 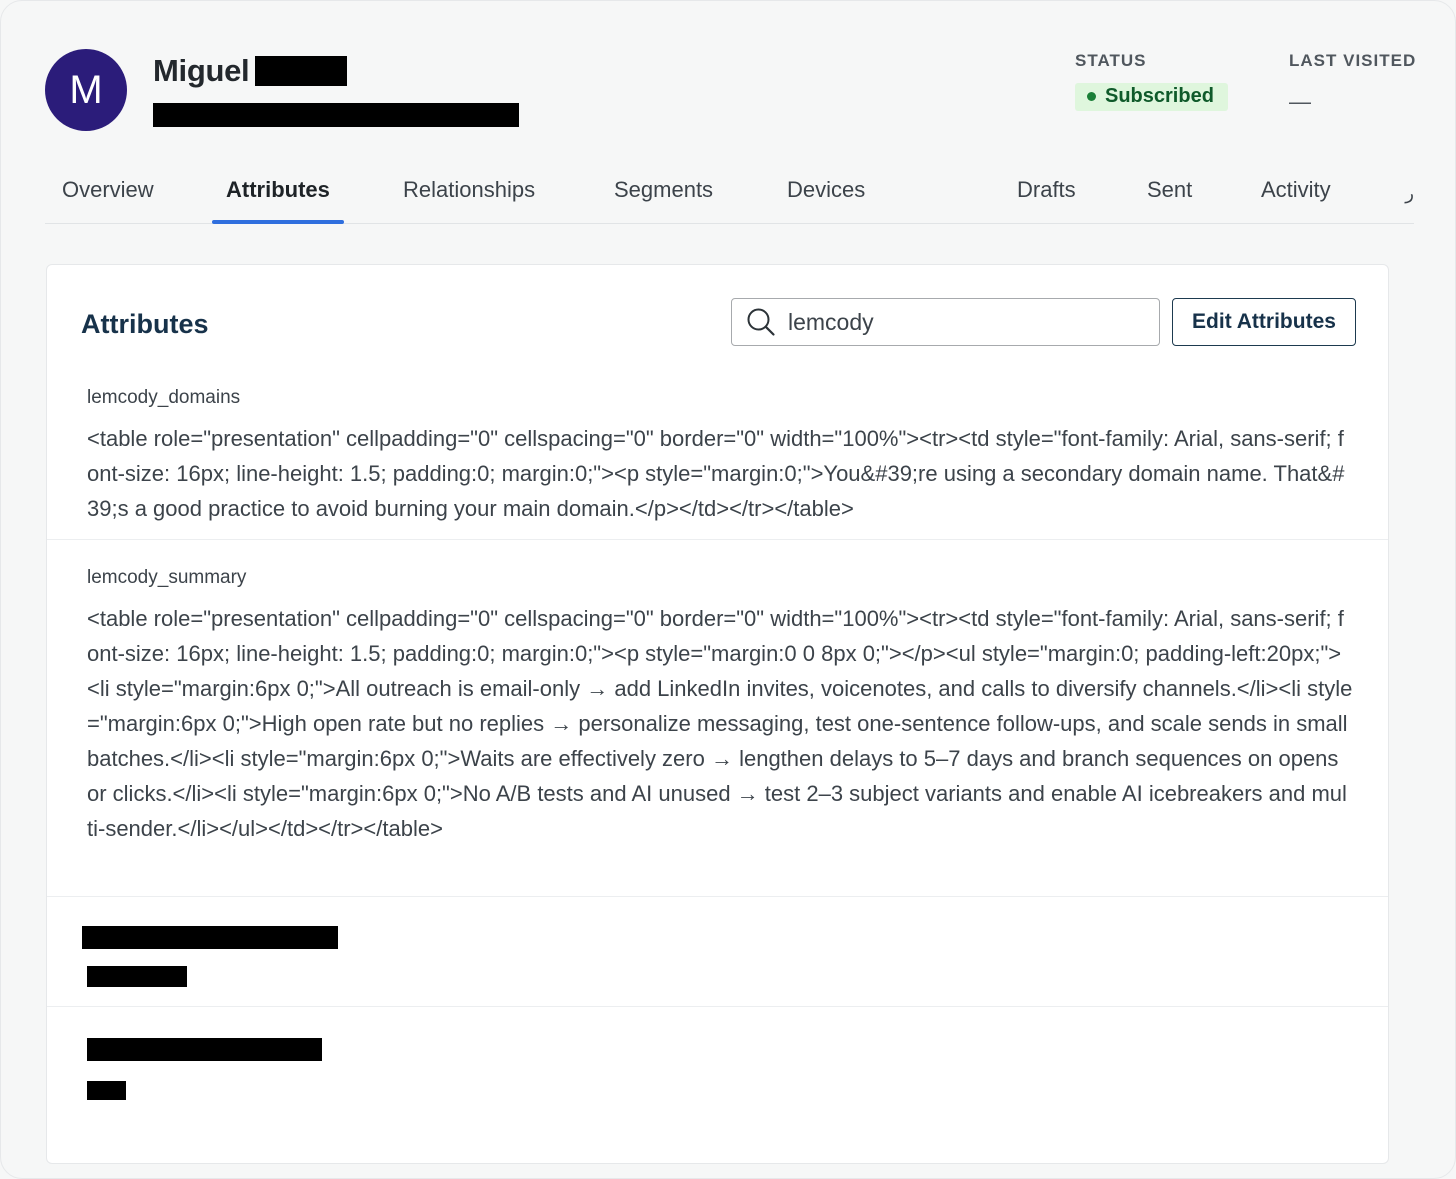 I want to click on contact-name: Miguel, so click(x=250, y=71).